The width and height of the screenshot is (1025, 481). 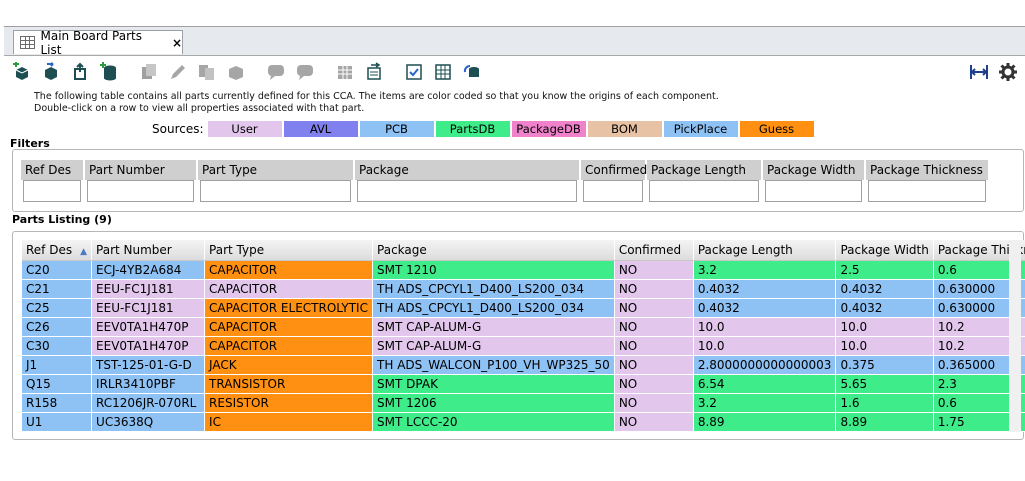 I want to click on grid-export-icon, so click(x=374, y=72).